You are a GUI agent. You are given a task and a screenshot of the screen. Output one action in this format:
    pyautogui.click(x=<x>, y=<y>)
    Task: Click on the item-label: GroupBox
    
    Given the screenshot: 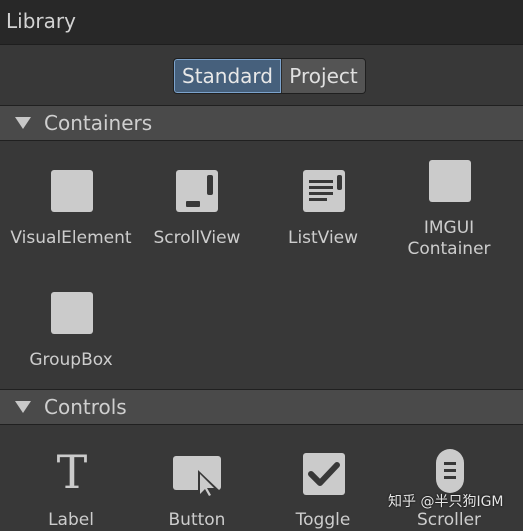 What is the action you would take?
    pyautogui.click(x=71, y=360)
    